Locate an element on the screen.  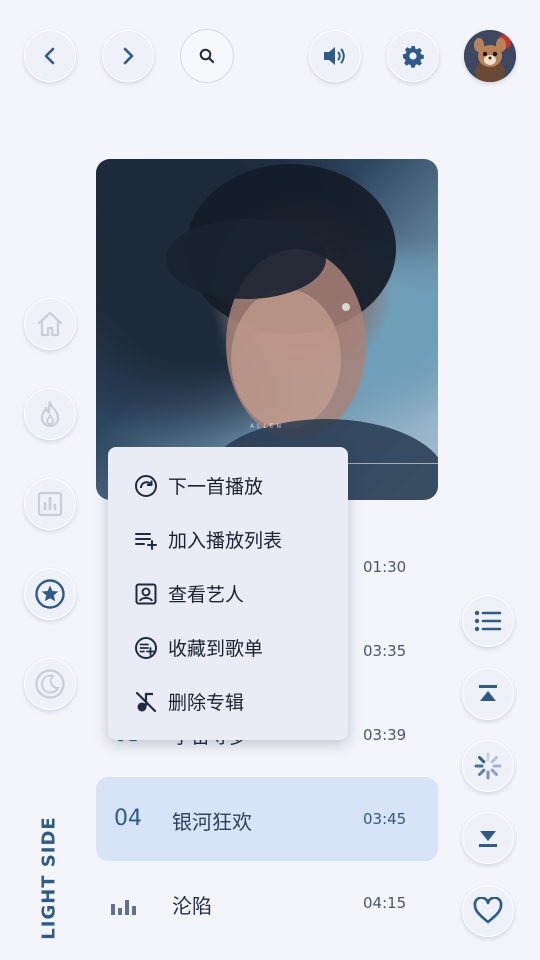
settings-button is located at coordinates (413, 56).